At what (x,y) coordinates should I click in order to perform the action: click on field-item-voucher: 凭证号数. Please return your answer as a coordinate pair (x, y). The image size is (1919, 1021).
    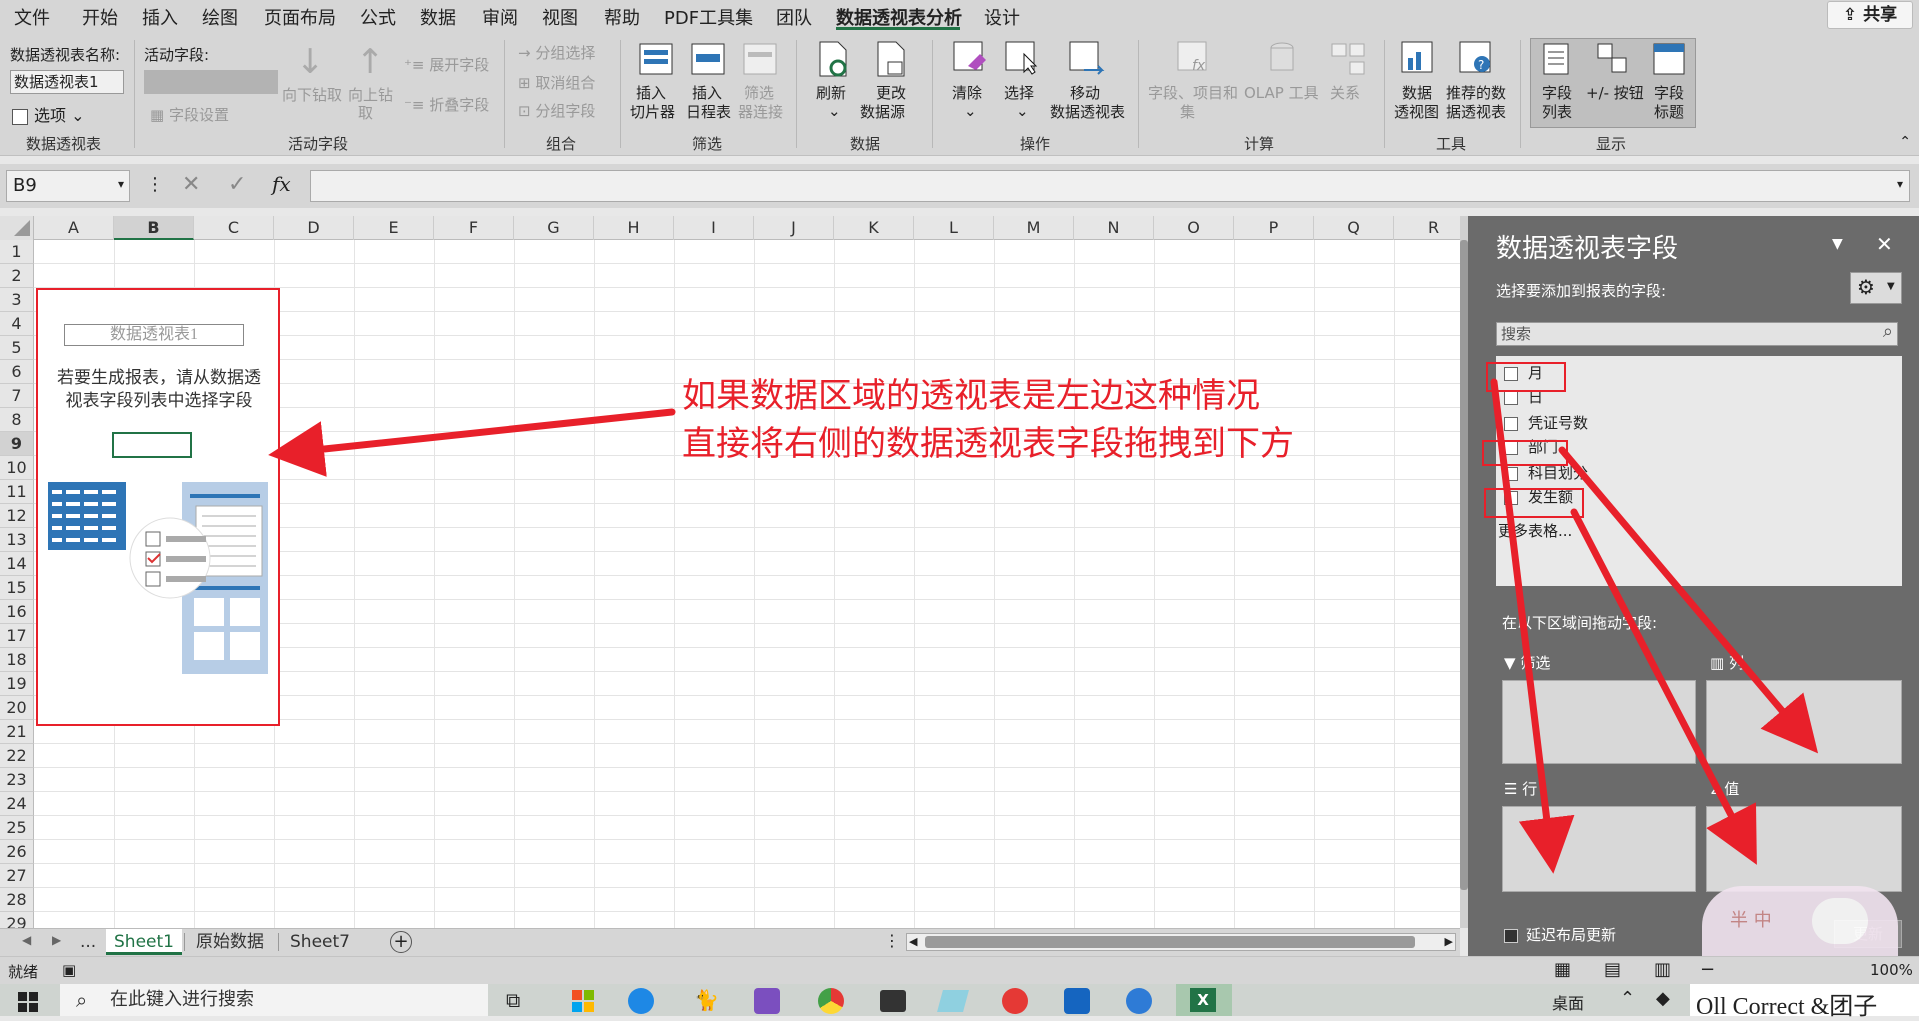
    Looking at the image, I should click on (1546, 423).